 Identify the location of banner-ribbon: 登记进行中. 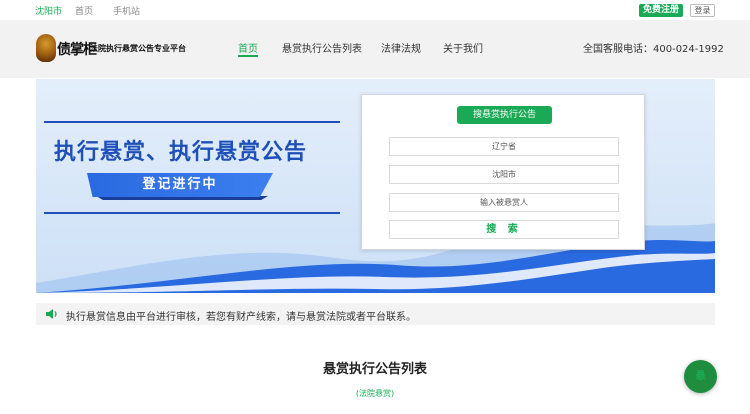
(180, 185).